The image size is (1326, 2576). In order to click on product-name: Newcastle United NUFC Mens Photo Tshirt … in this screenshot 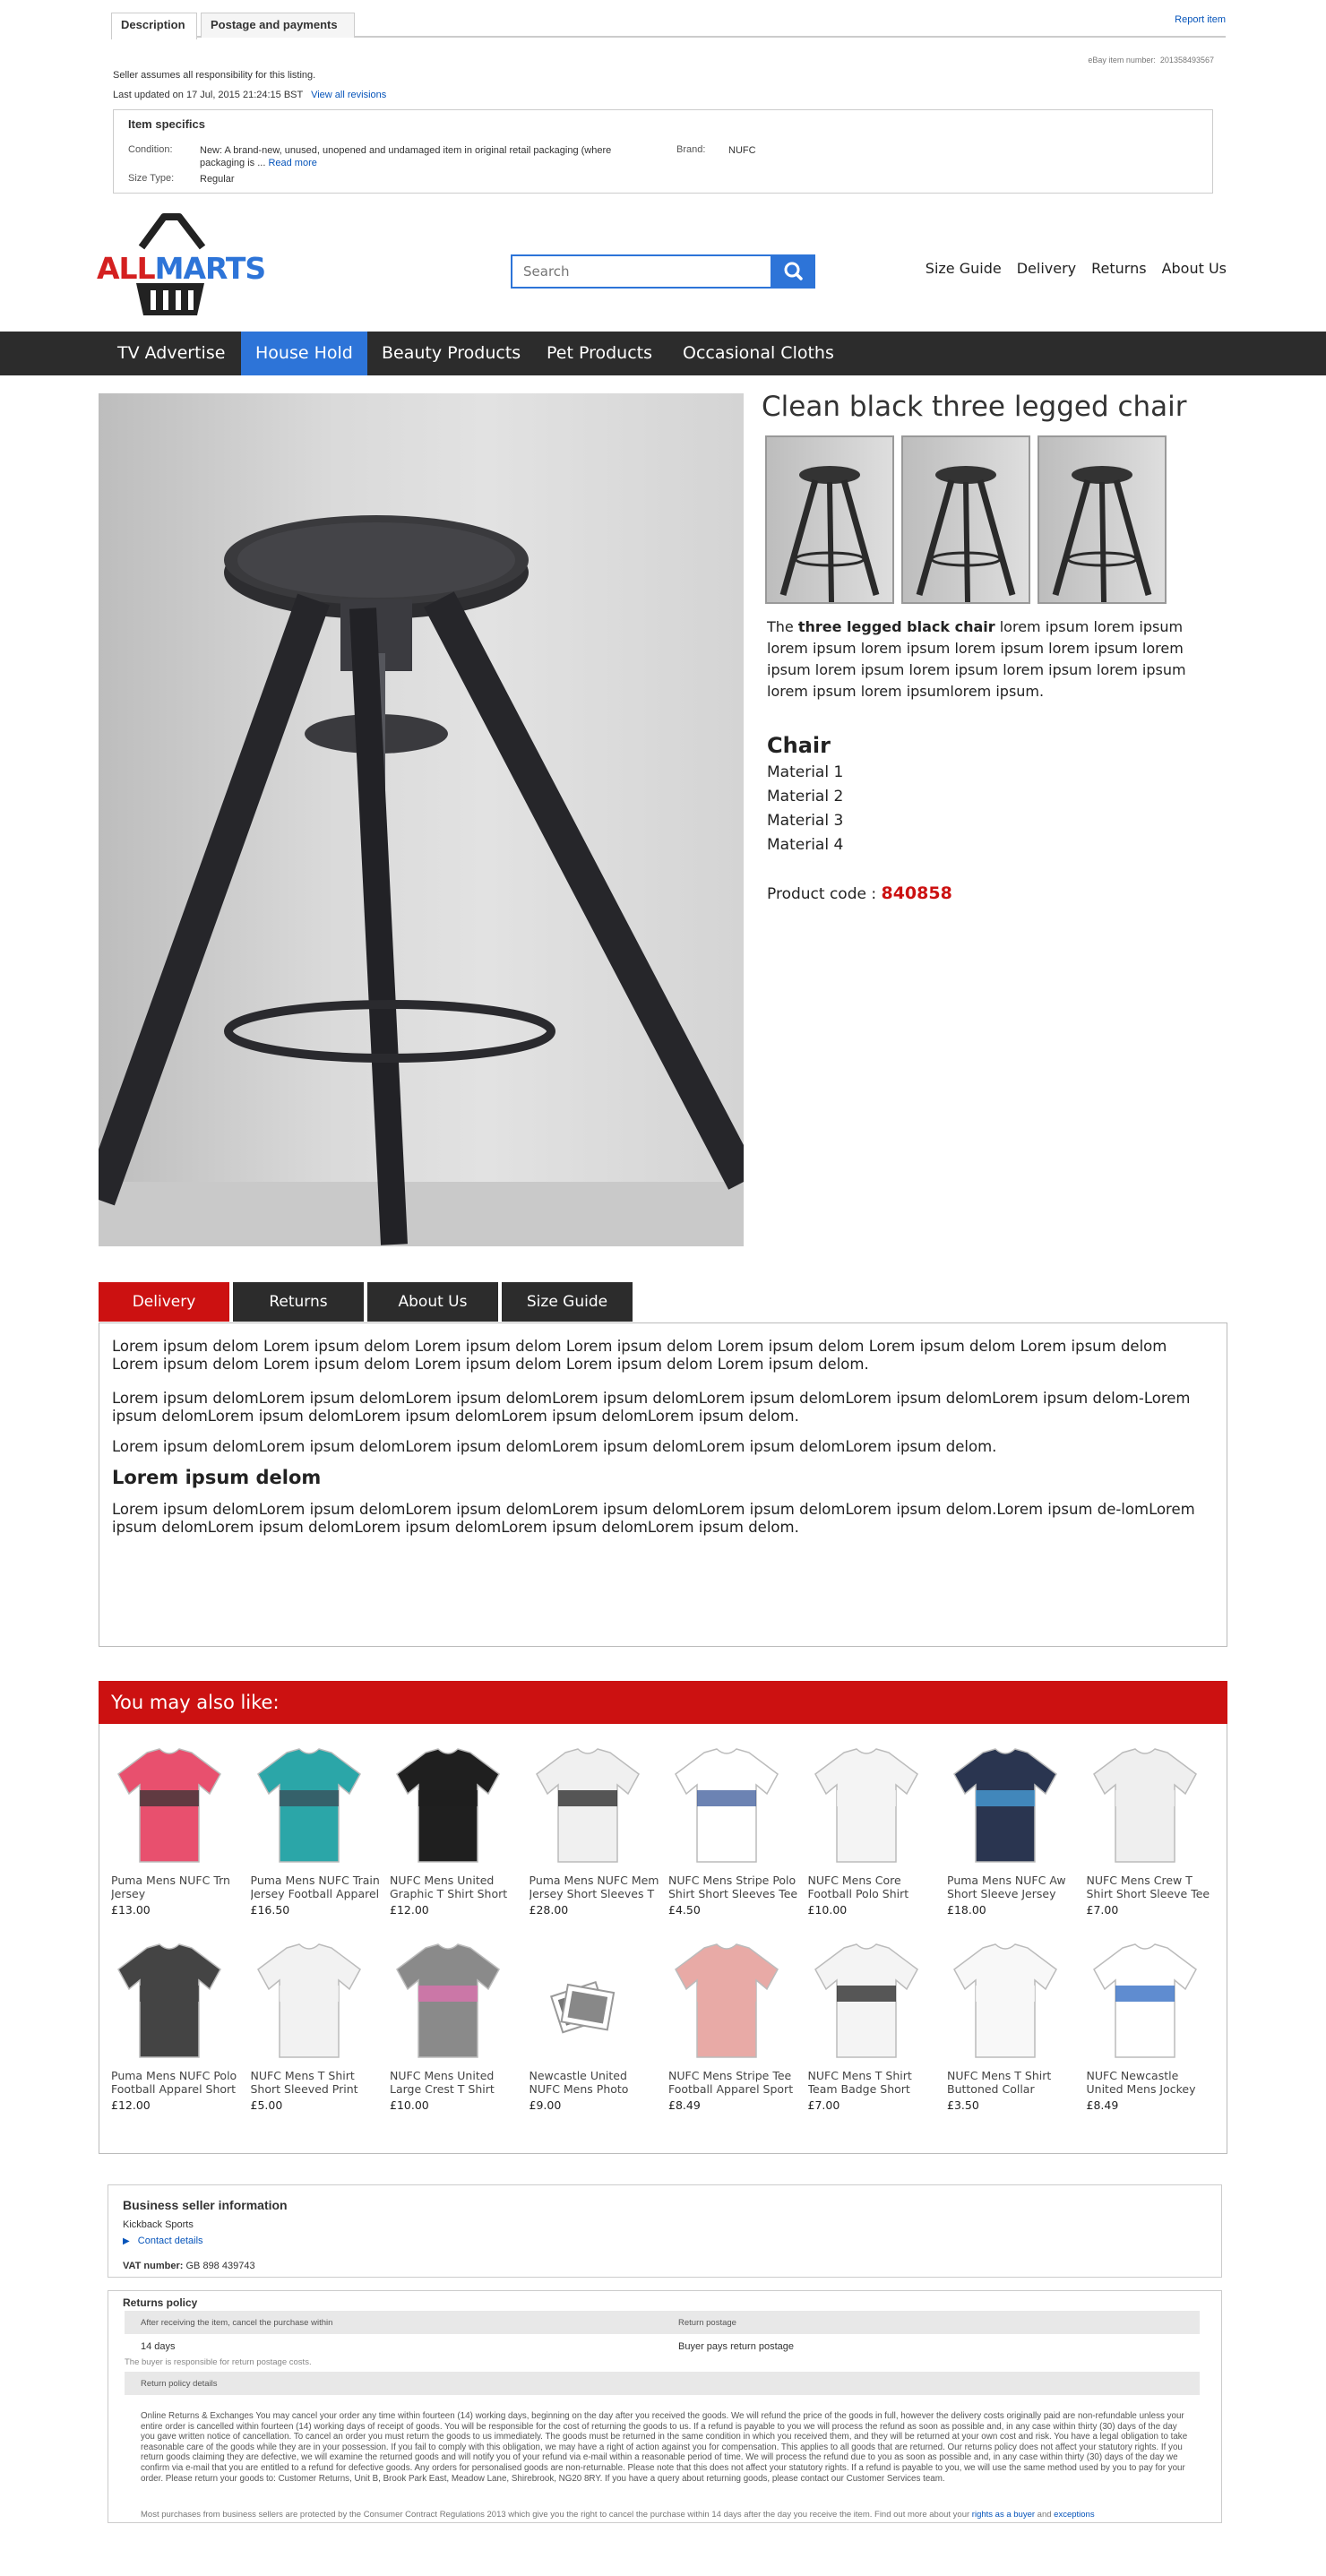, I will do `click(595, 2082)`.